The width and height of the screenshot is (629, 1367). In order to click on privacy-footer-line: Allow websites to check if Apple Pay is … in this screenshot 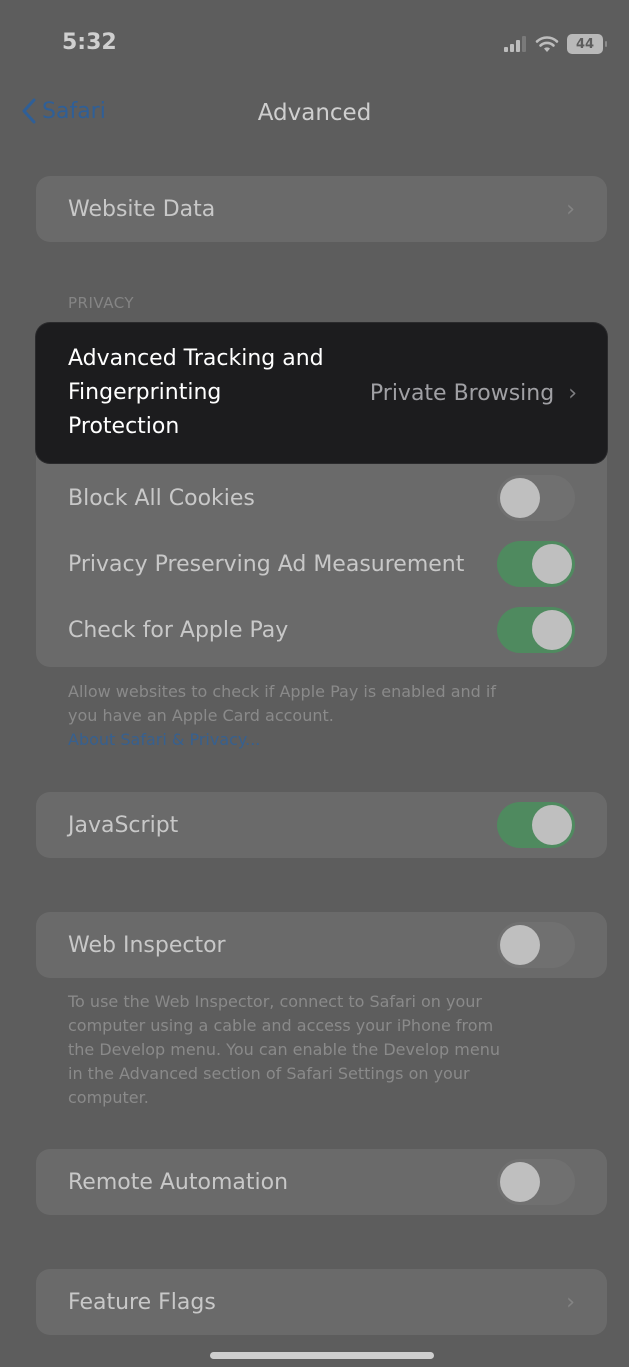, I will do `click(282, 691)`.